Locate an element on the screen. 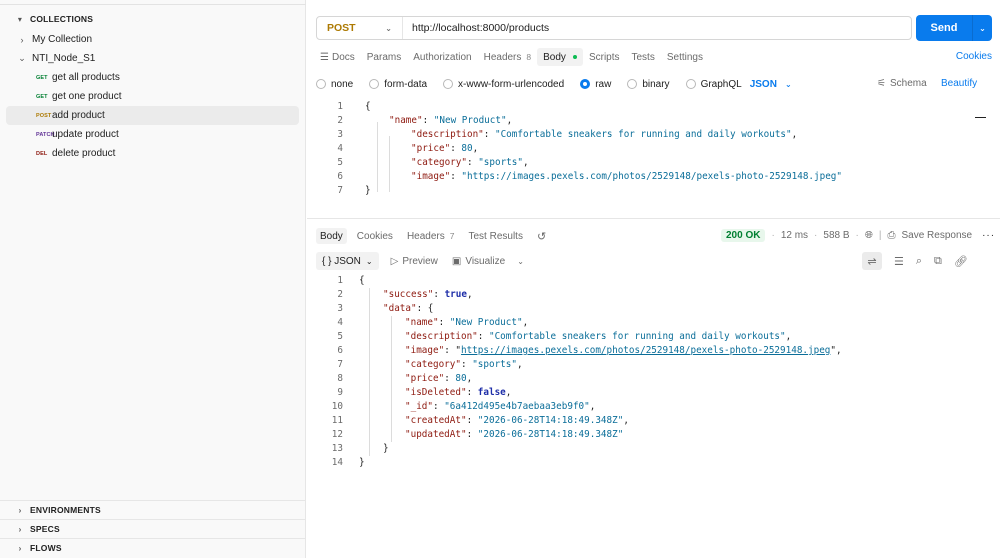  cookies-link: Cookies is located at coordinates (974, 56).